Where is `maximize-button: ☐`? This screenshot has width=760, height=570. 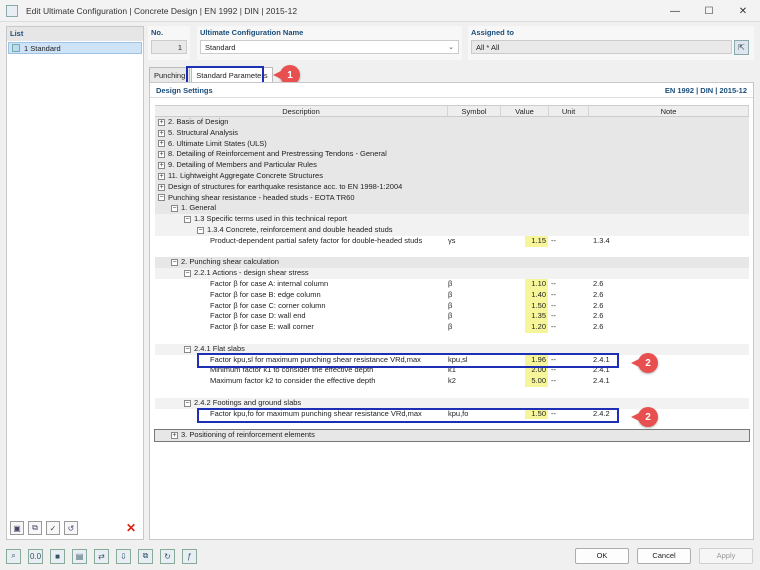 maximize-button: ☐ is located at coordinates (709, 11).